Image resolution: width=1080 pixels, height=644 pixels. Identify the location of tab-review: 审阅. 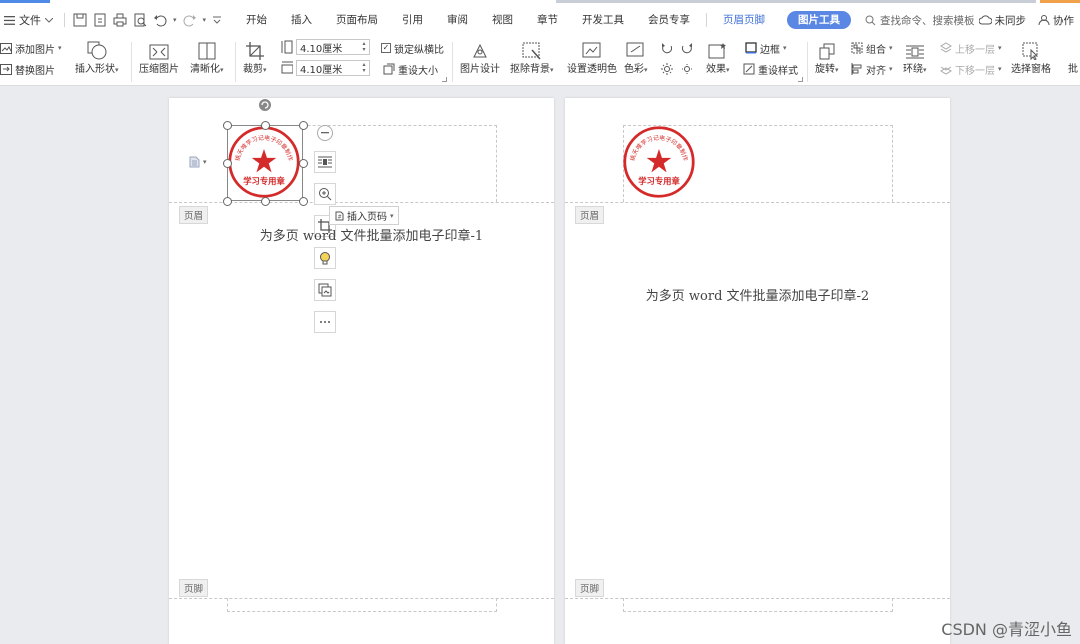
(457, 20).